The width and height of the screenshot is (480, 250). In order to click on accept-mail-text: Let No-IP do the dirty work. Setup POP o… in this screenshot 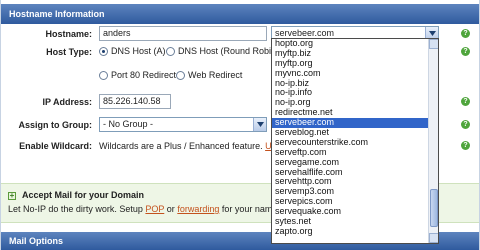, I will do `click(144, 209)`.